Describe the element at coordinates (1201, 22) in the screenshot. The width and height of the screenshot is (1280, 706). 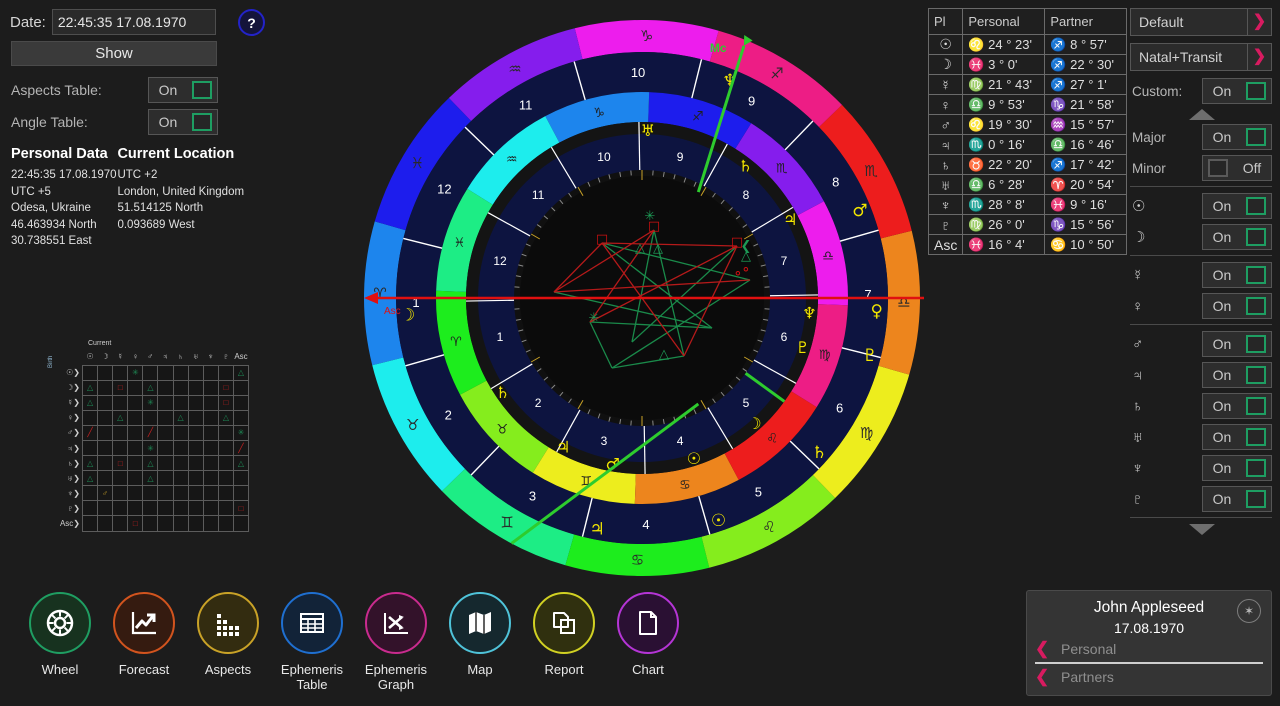
I see `preset-selector: Default ❯` at that location.